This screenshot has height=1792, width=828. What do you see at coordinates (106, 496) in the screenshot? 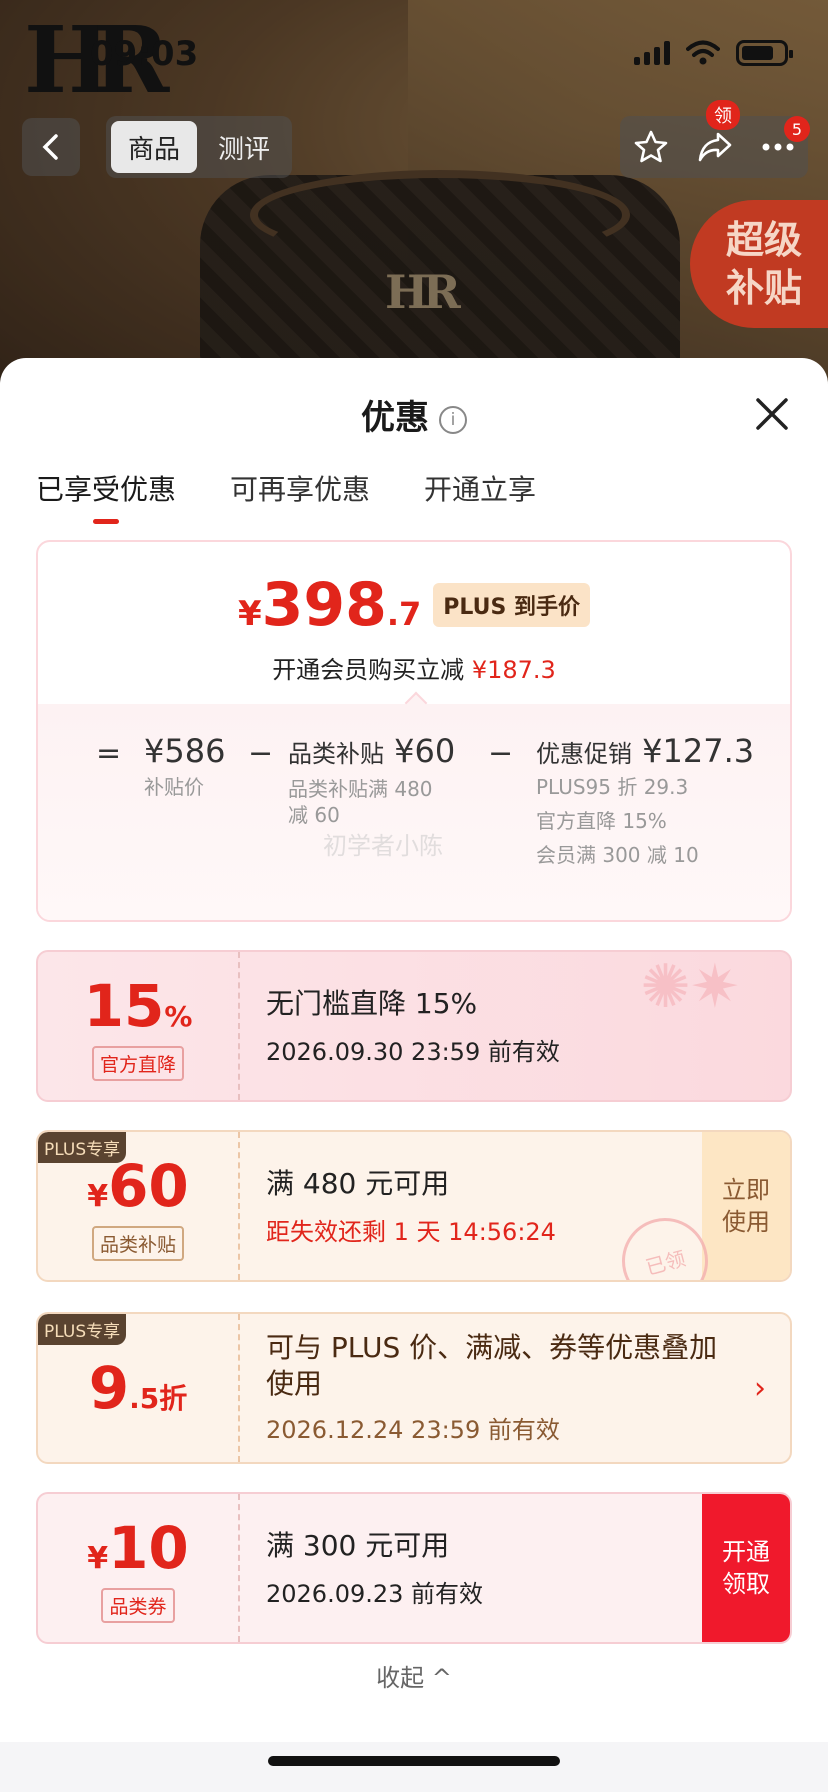
I see `tab-enjoyed-discounts: 已享受优惠` at bounding box center [106, 496].